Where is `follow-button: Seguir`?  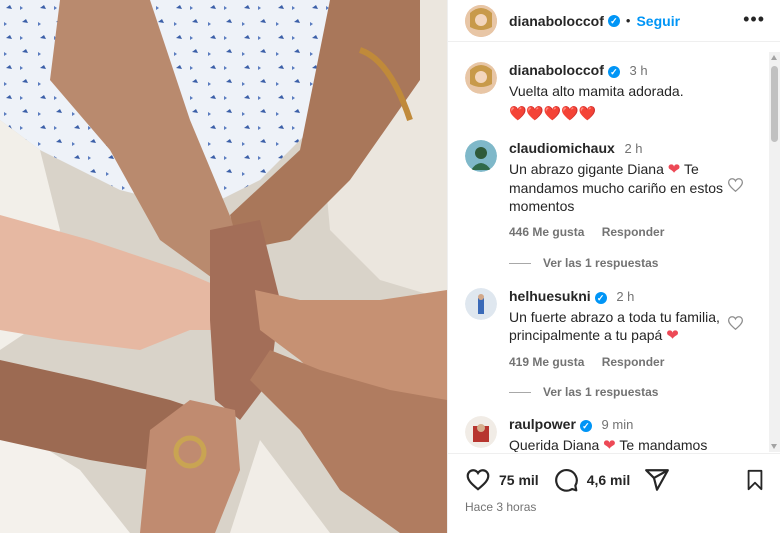
follow-button: Seguir is located at coordinates (658, 21).